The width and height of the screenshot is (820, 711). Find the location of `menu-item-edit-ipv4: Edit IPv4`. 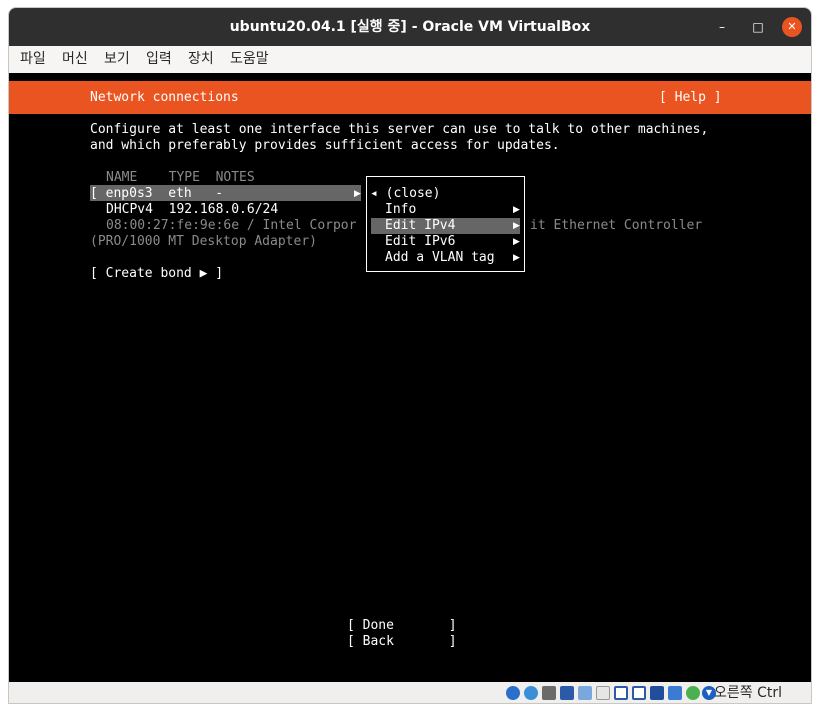

menu-item-edit-ipv4: Edit IPv4 is located at coordinates (420, 226).